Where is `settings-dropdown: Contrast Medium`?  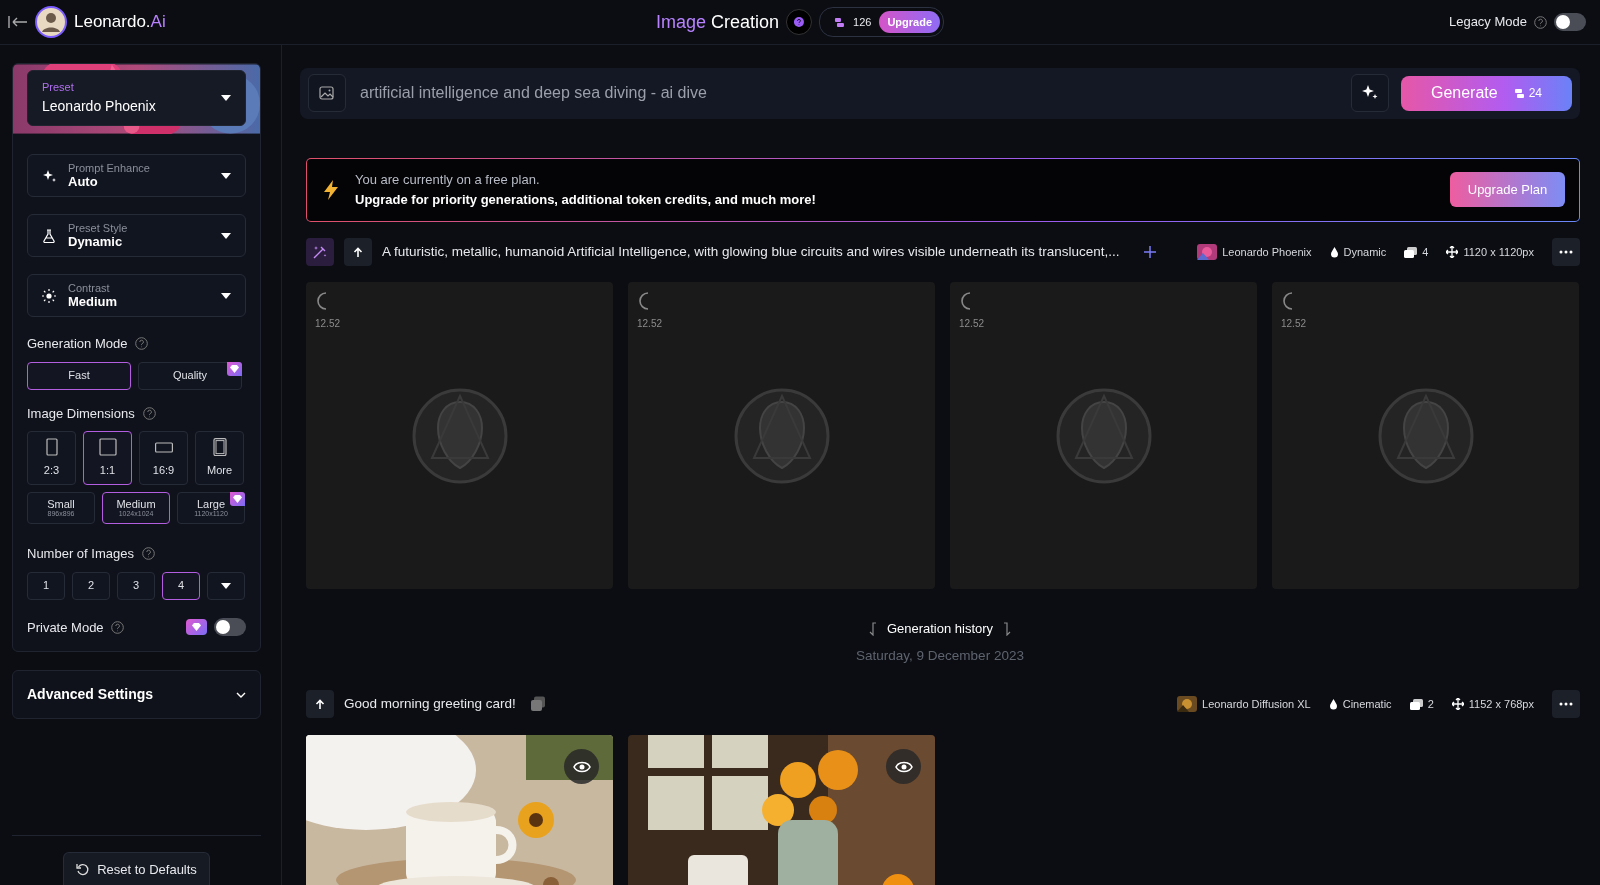 settings-dropdown: Contrast Medium is located at coordinates (136, 295).